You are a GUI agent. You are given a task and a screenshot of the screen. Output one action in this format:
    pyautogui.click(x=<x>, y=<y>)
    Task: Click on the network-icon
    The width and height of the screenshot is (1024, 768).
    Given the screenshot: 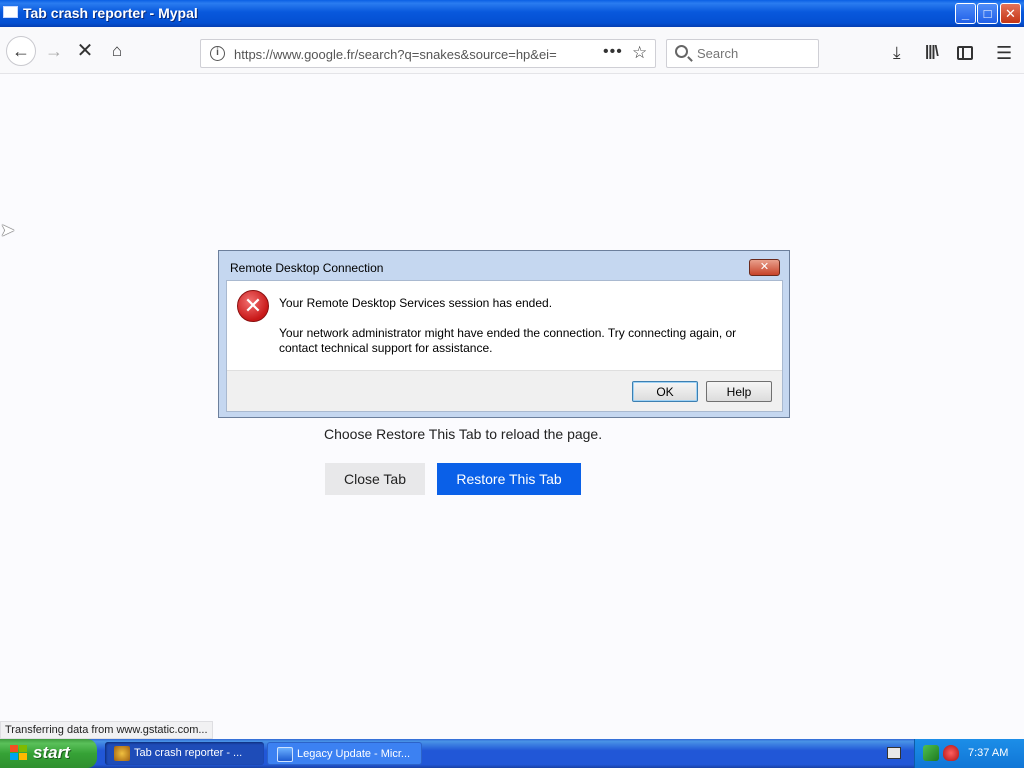 What is the action you would take?
    pyautogui.click(x=931, y=753)
    